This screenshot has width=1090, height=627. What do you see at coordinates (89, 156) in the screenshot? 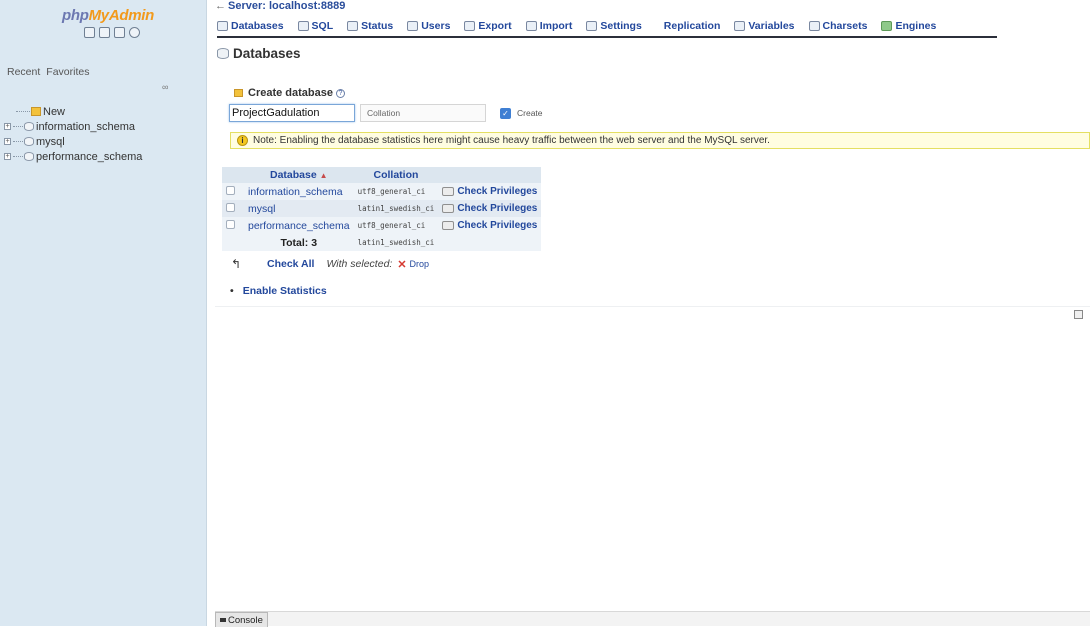
I see `tree-item-label: performance_schema` at bounding box center [89, 156].